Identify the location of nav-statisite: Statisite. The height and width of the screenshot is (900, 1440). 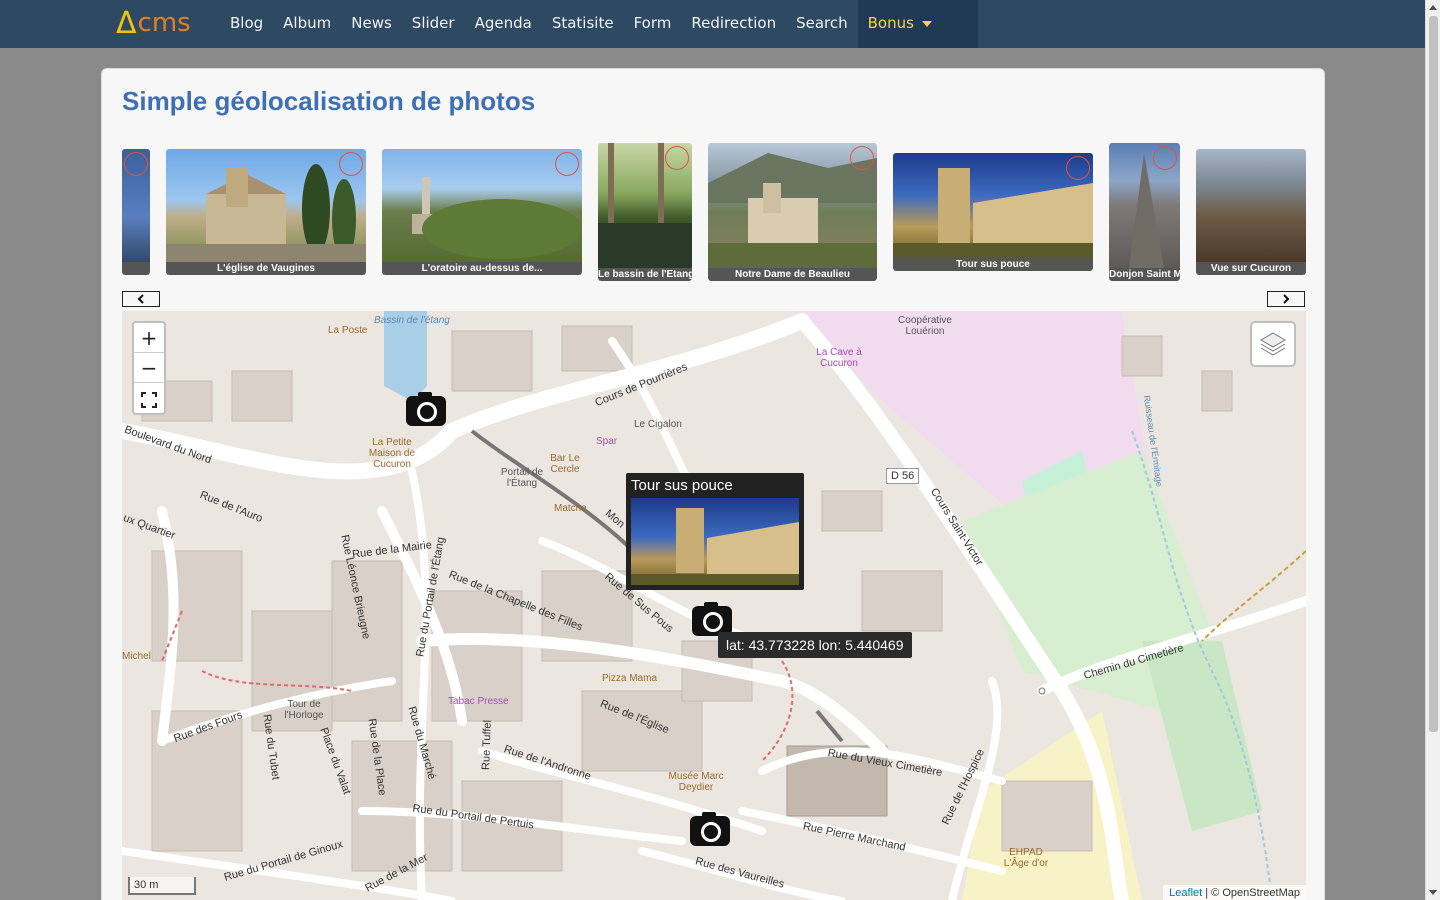
(583, 24).